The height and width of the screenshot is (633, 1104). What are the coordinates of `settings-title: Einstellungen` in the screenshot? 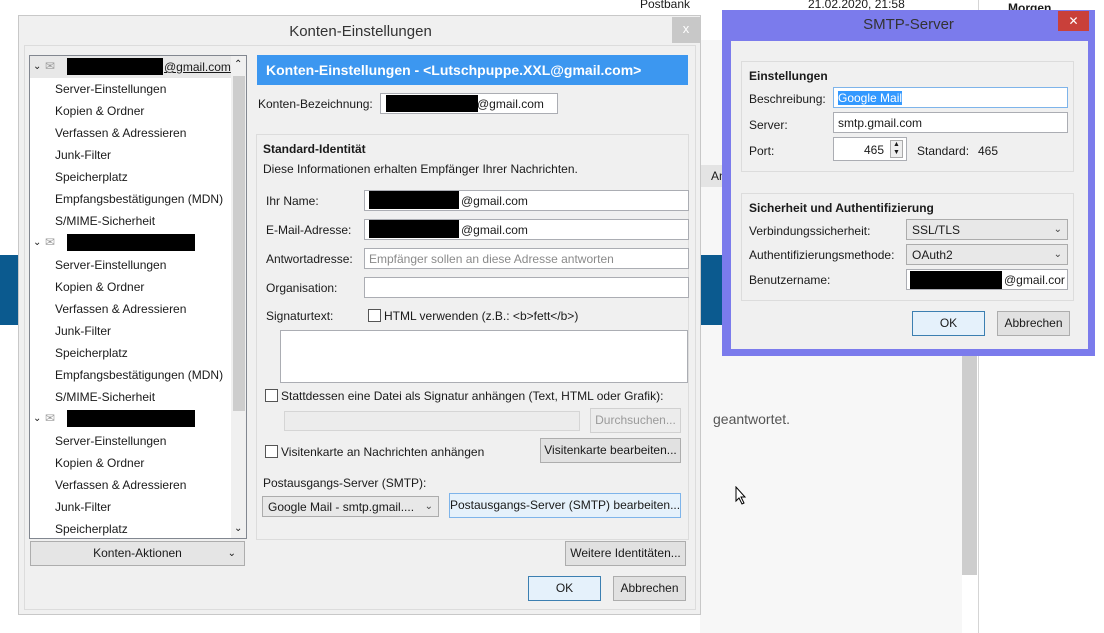 It's located at (788, 76).